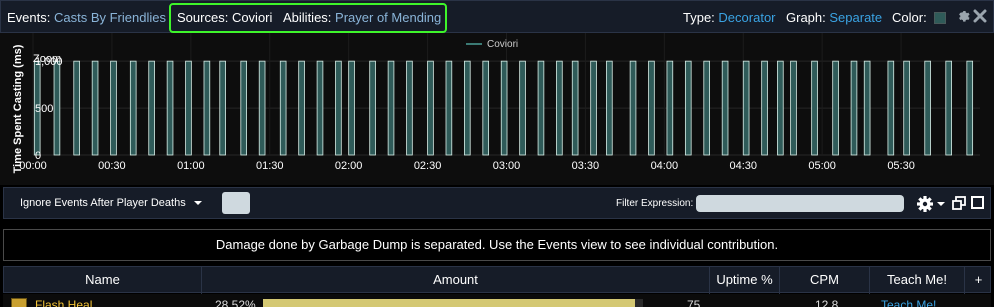 Image resolution: width=994 pixels, height=307 pixels. Describe the element at coordinates (800, 203) in the screenshot. I see `filter-expression-input` at that location.